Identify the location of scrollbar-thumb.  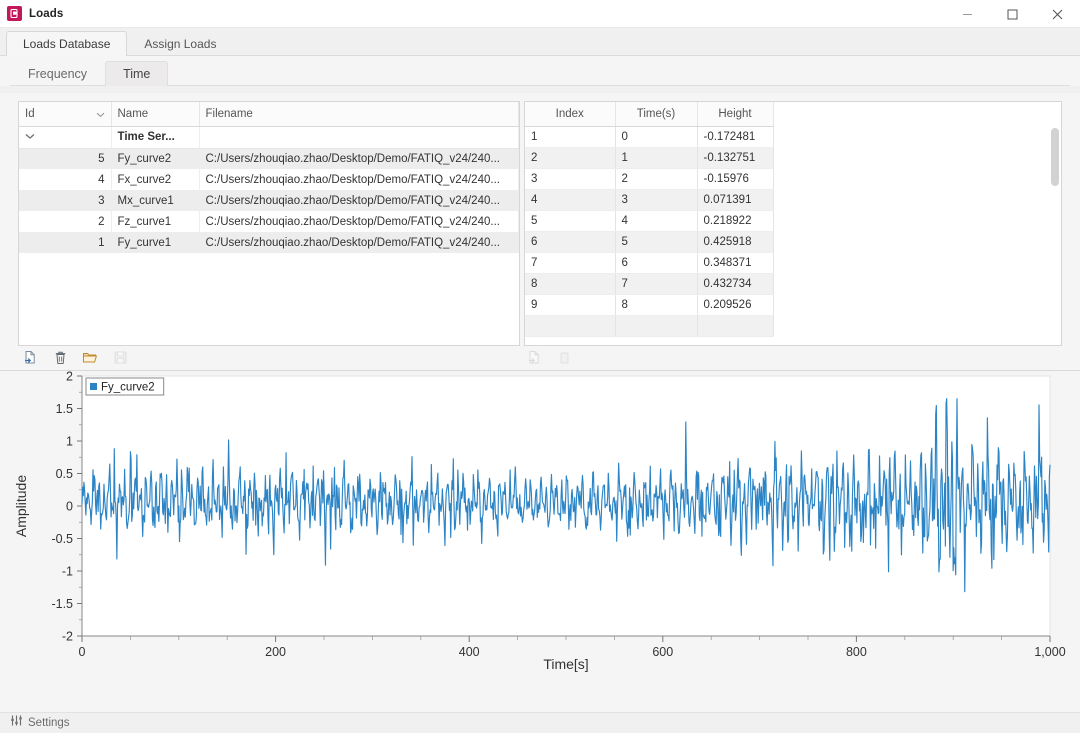
(1055, 157).